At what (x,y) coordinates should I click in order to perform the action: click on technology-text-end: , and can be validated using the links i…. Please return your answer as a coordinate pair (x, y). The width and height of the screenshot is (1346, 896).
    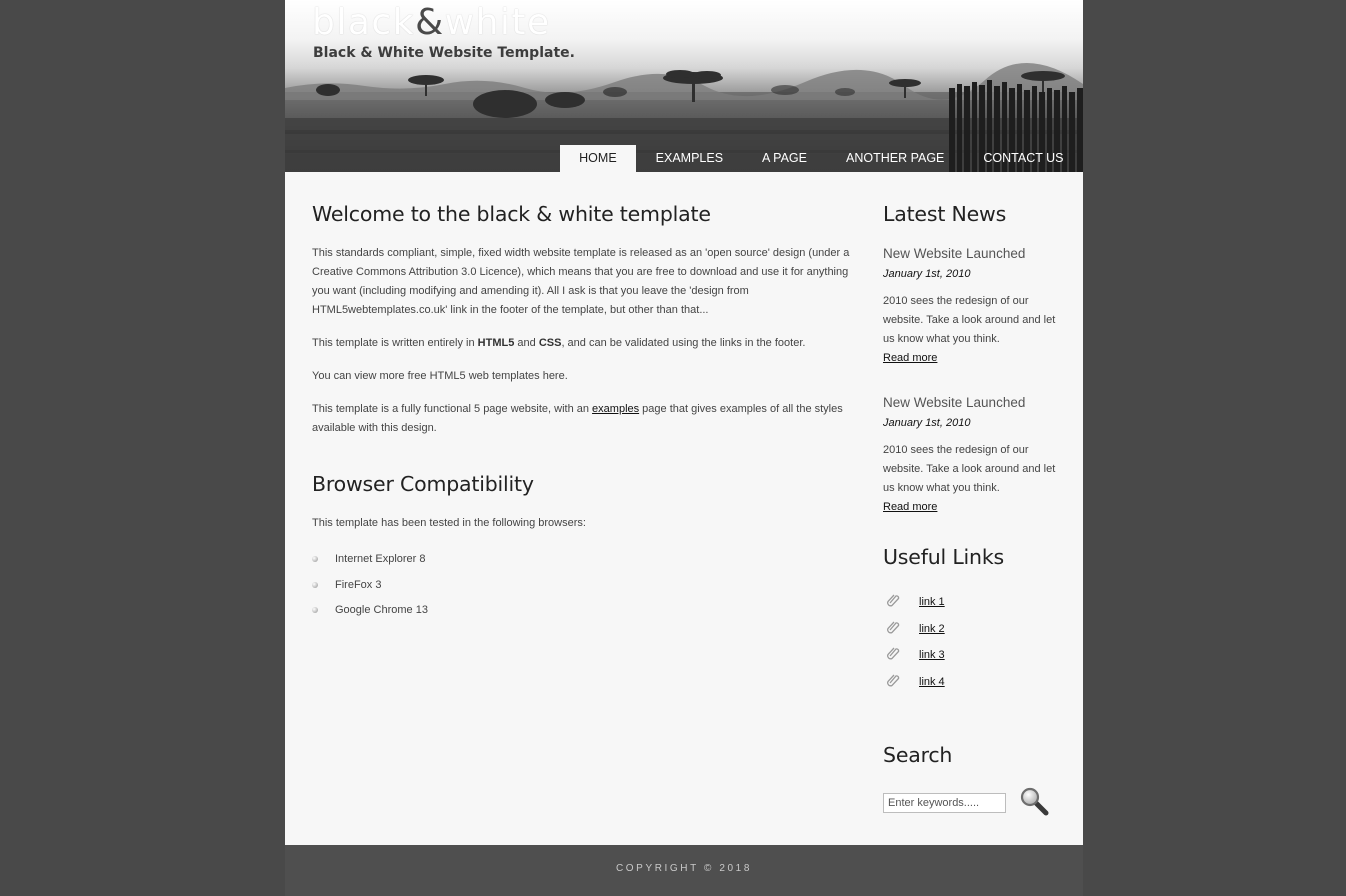
    Looking at the image, I should click on (683, 343).